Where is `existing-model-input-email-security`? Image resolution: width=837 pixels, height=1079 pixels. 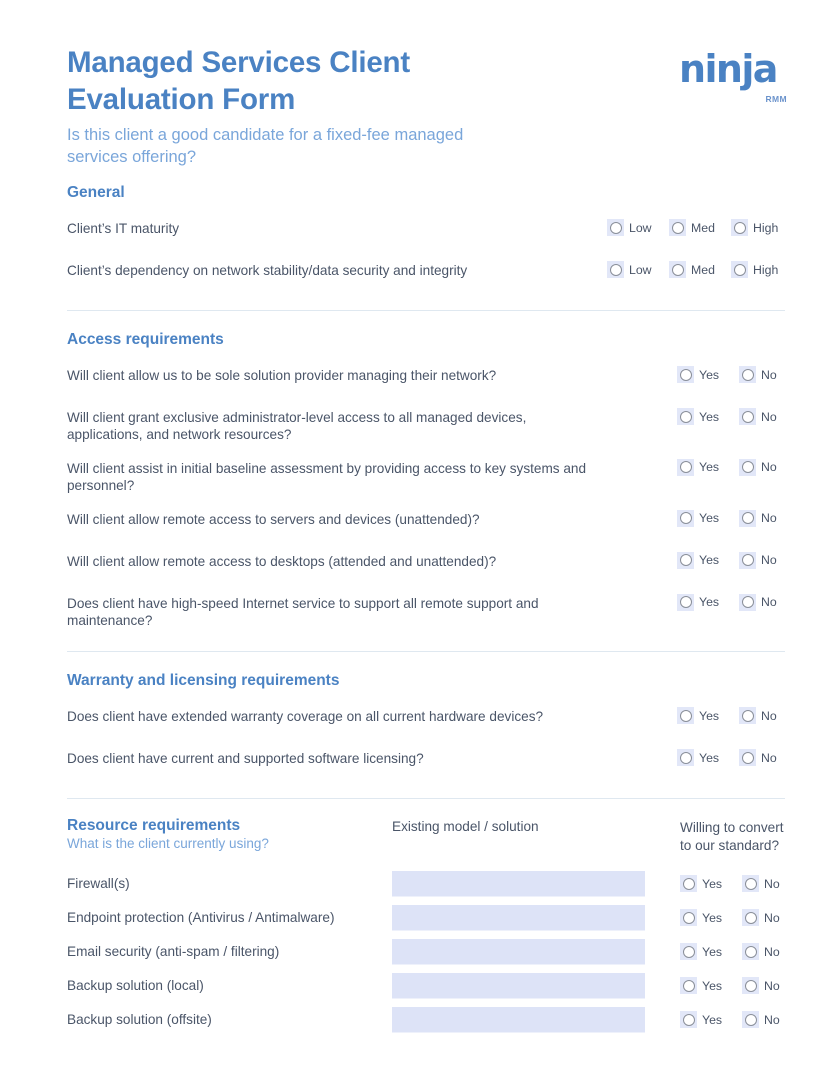 existing-model-input-email-security is located at coordinates (518, 951).